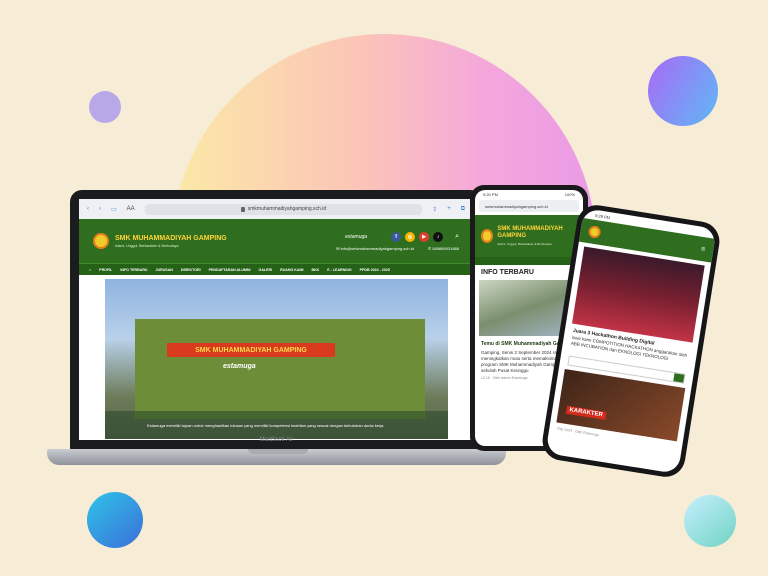 This screenshot has height=576, width=768. What do you see at coordinates (569, 194) in the screenshot?
I see `status-battery: 100%` at bounding box center [569, 194].